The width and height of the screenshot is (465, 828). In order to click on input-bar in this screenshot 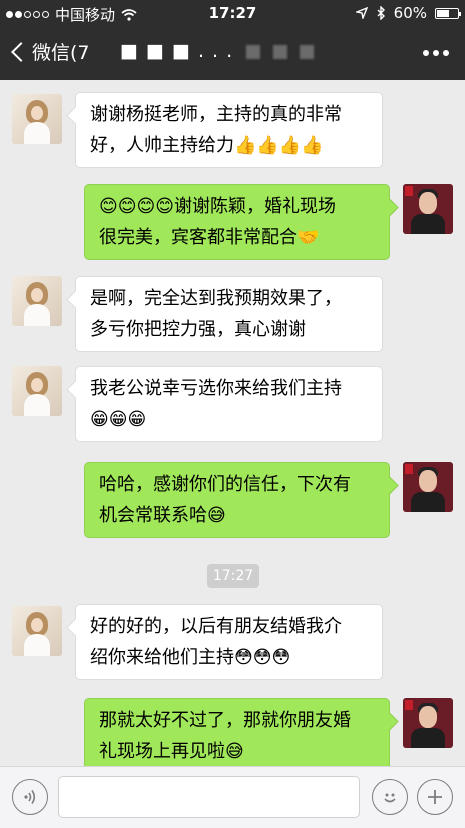, I will do `click(232, 797)`.